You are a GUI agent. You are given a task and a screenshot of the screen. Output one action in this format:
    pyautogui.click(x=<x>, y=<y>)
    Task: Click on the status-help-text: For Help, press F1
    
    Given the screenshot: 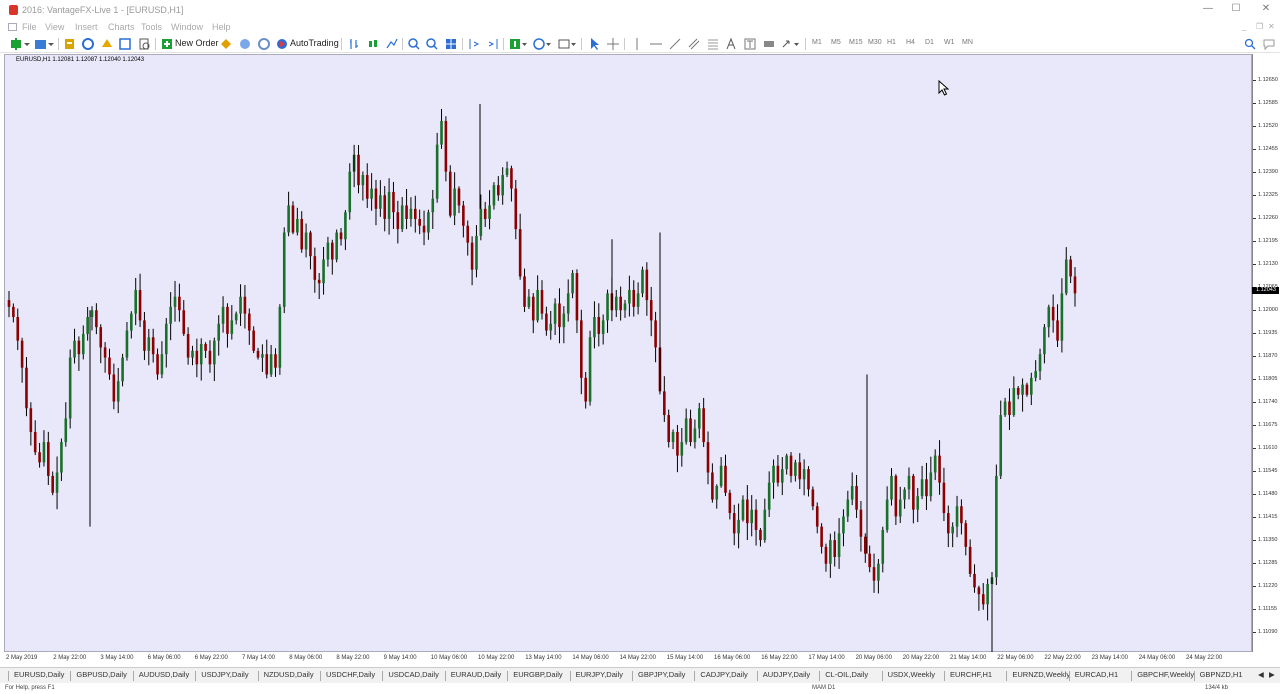 What is the action you would take?
    pyautogui.click(x=30, y=688)
    